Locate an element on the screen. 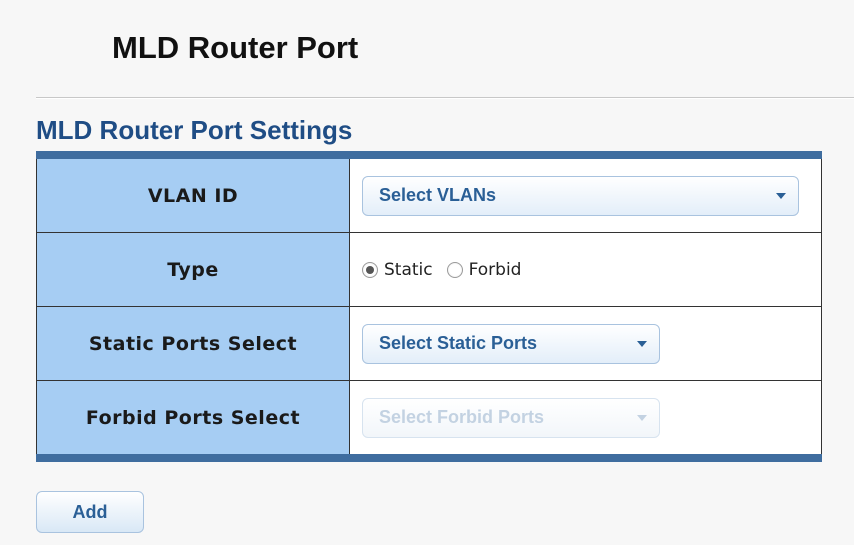 The width and height of the screenshot is (854, 545). forbid-ports-row: Forbid Ports Select Select Forbid Ports is located at coordinates (429, 419).